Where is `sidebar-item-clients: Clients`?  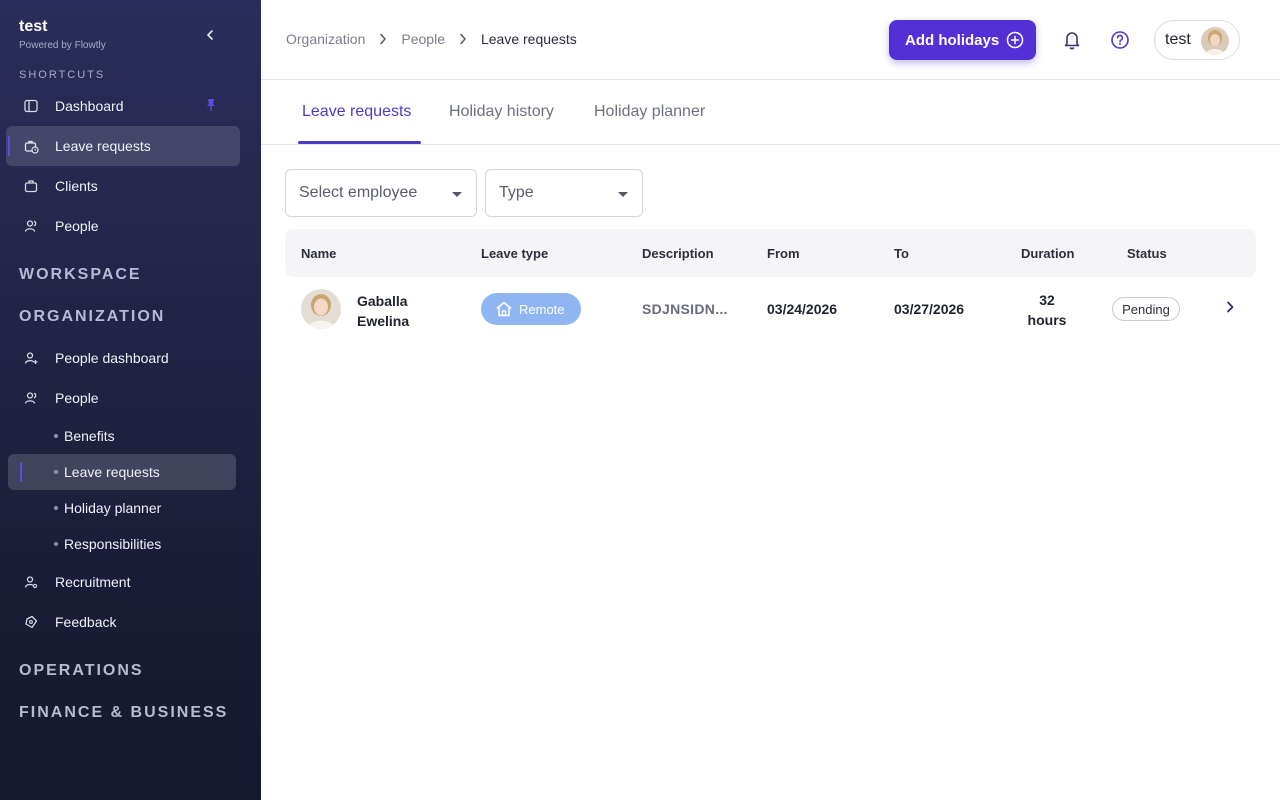 sidebar-item-clients: Clients is located at coordinates (123, 186).